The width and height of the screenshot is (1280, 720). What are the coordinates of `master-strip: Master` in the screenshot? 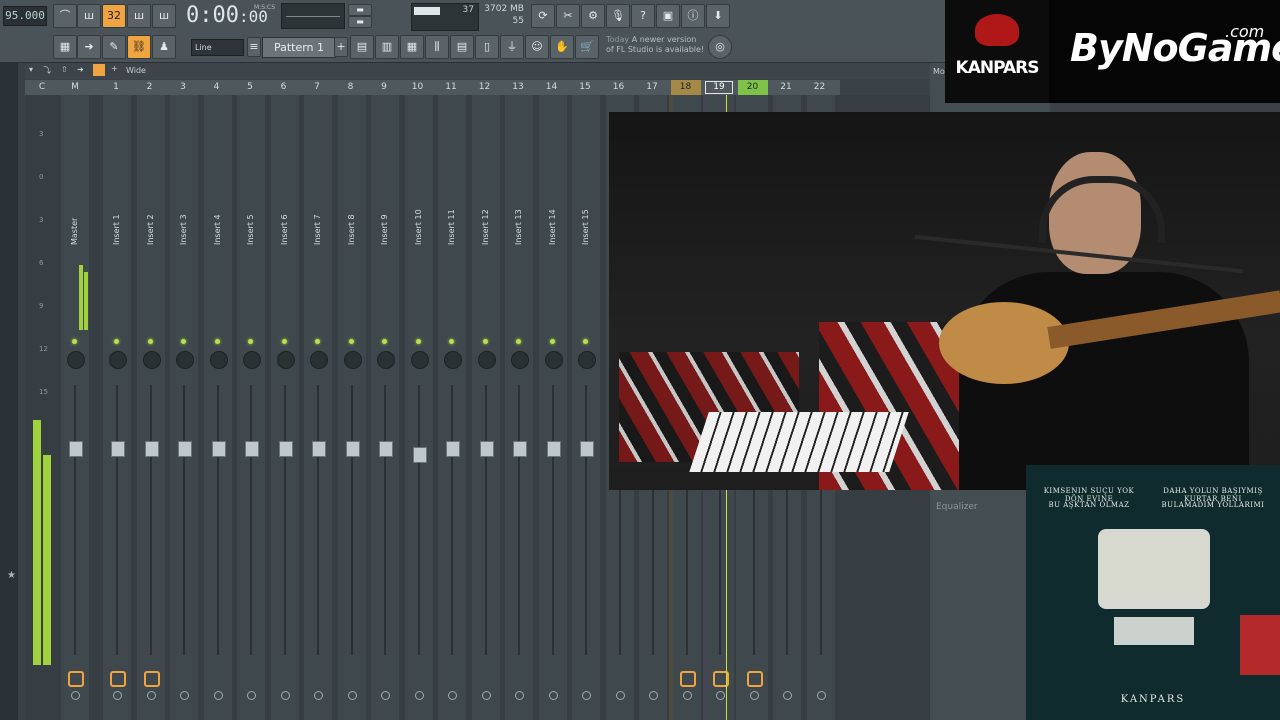 It's located at (75, 407).